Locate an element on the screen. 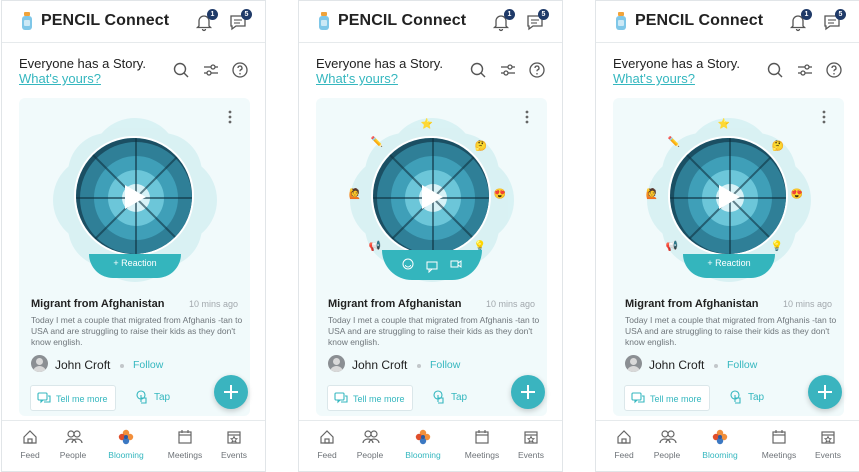 Image resolution: width=859 pixels, height=472 pixels. plus-icon is located at coordinates (528, 392).